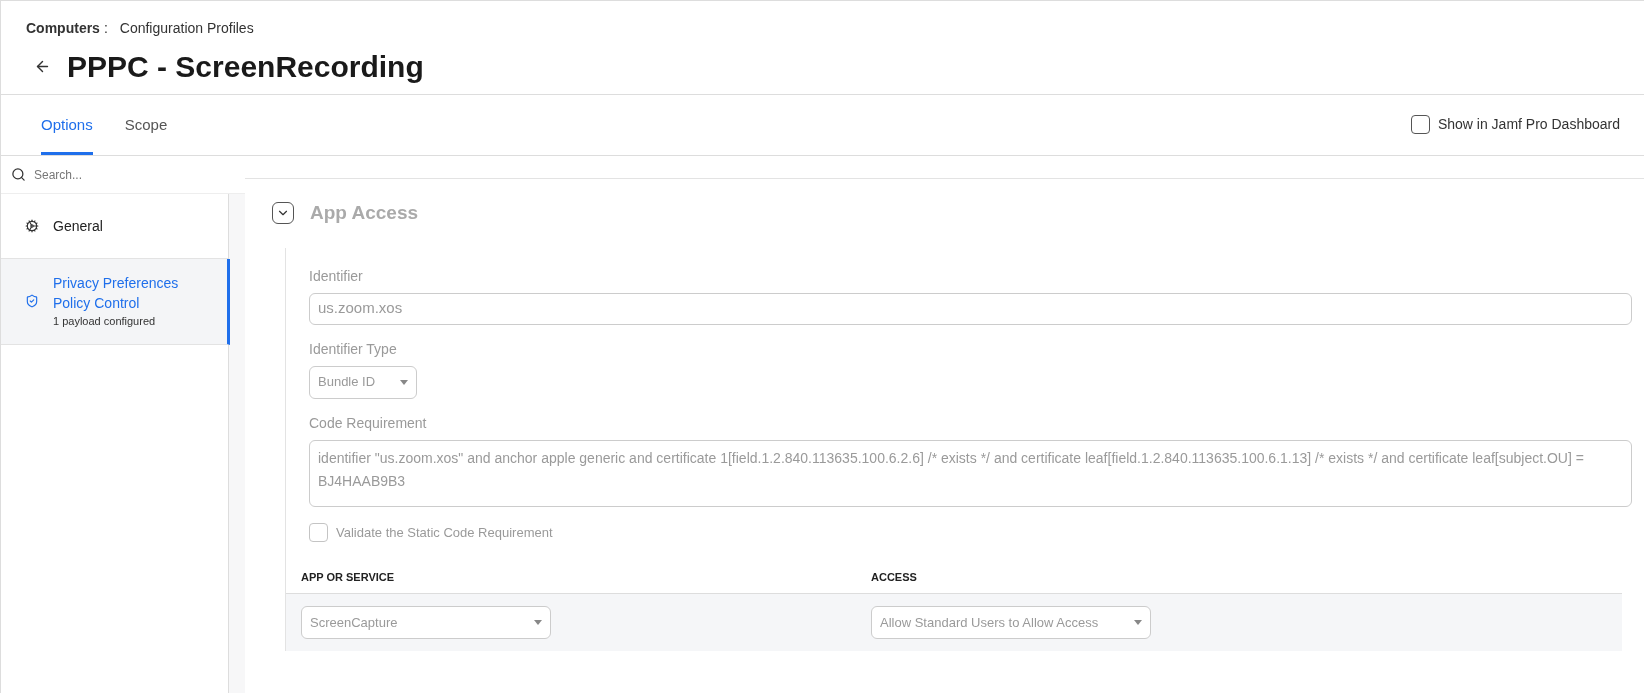 The height and width of the screenshot is (693, 1644). Describe the element at coordinates (78, 226) in the screenshot. I see `sidebar-item-label: General` at that location.